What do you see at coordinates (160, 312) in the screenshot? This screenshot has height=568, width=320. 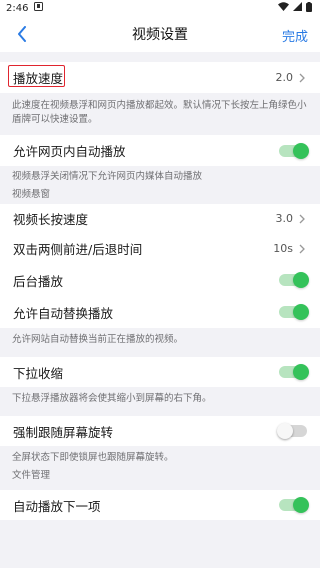 I see `auto-replace-row: 允许自动替换播放` at bounding box center [160, 312].